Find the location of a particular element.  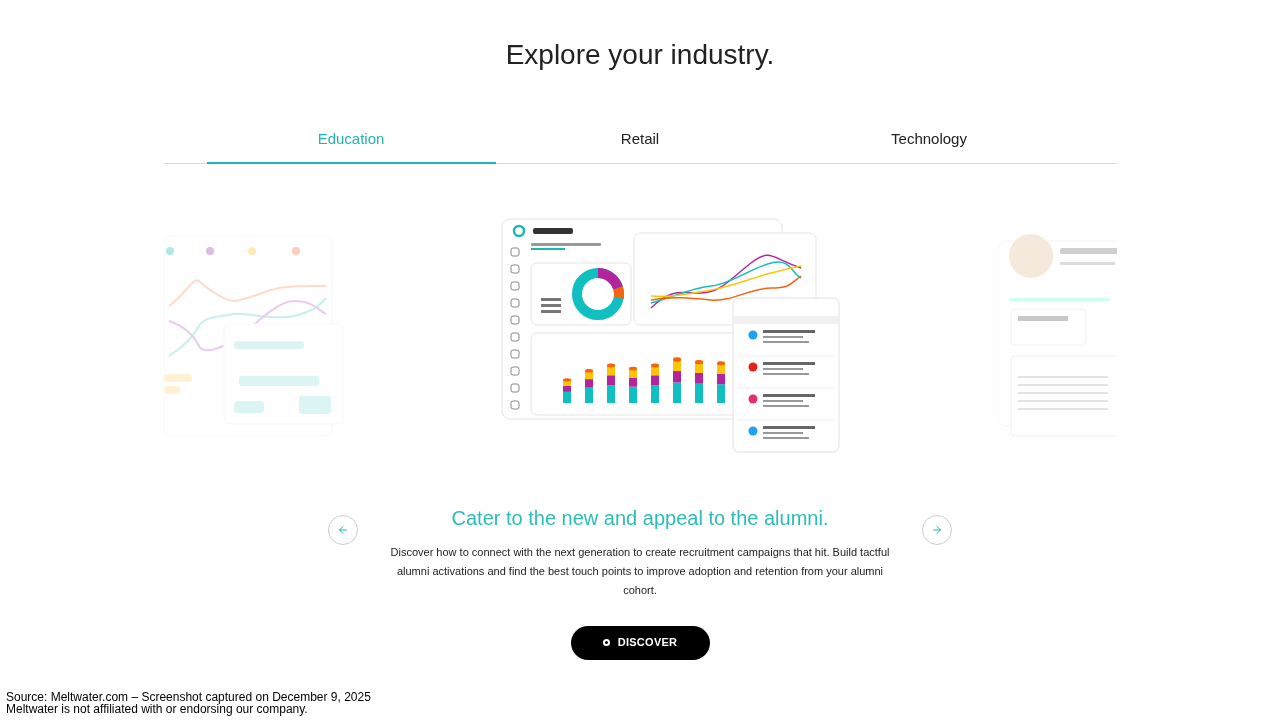

arrow-right-icon is located at coordinates (937, 529).